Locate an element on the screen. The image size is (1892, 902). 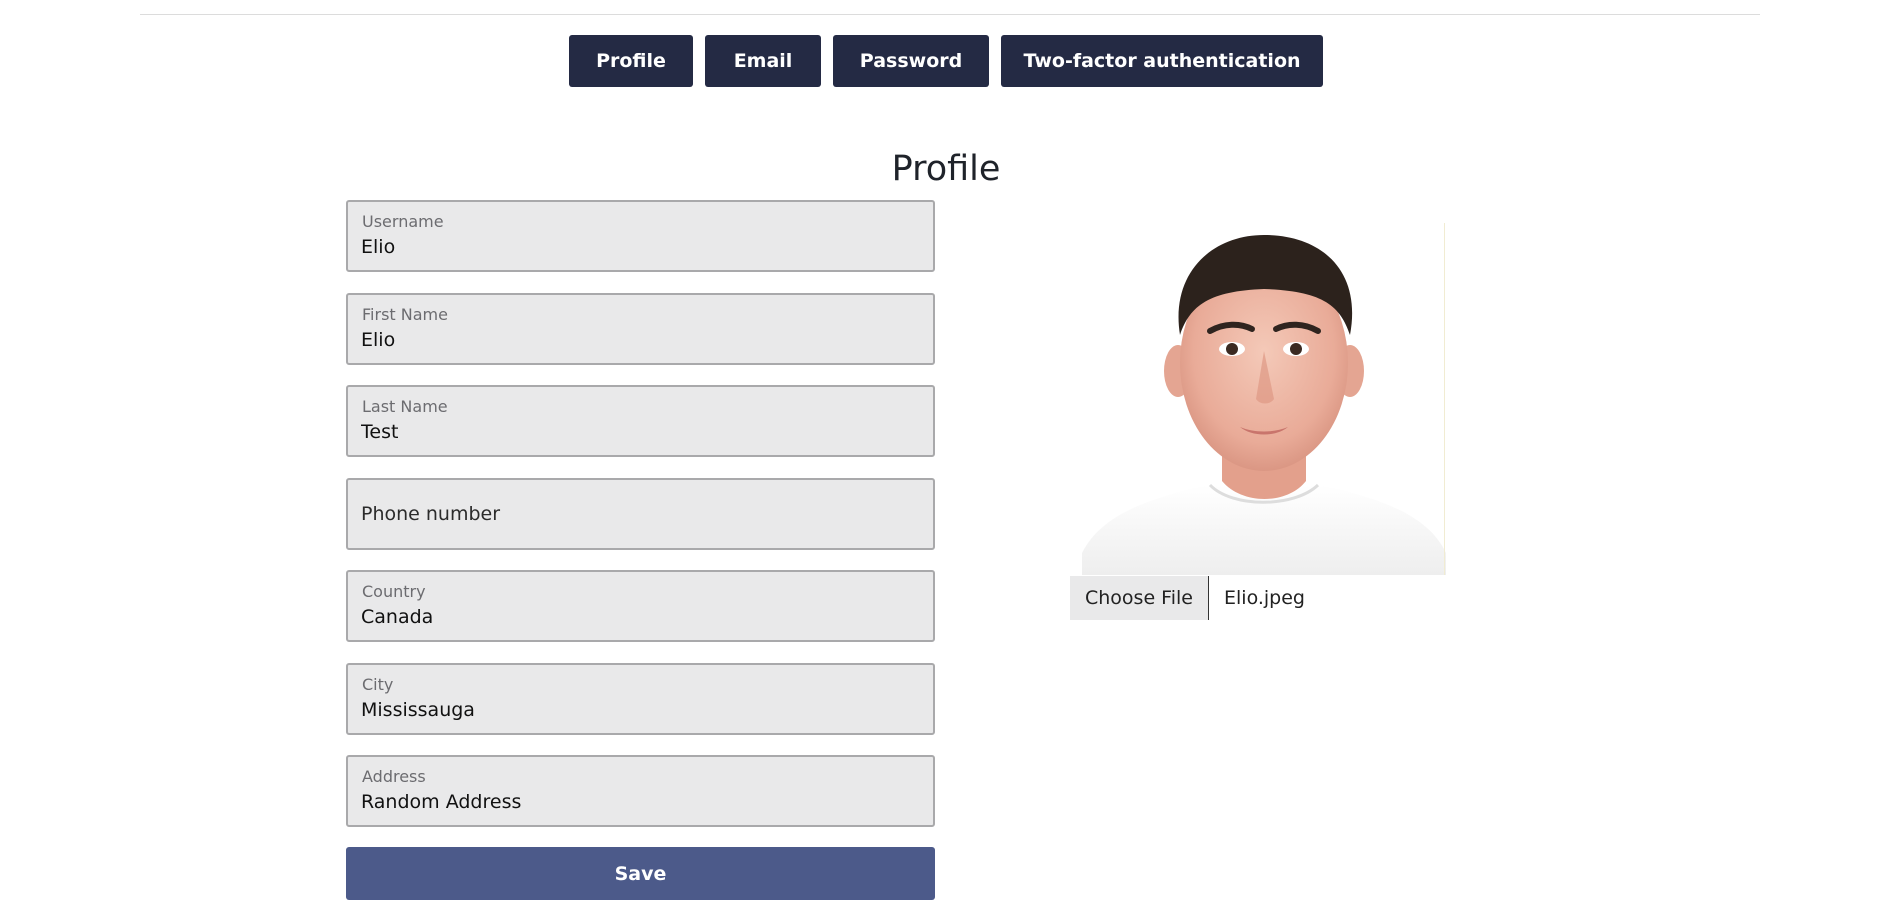
save-button: Save is located at coordinates (640, 873).